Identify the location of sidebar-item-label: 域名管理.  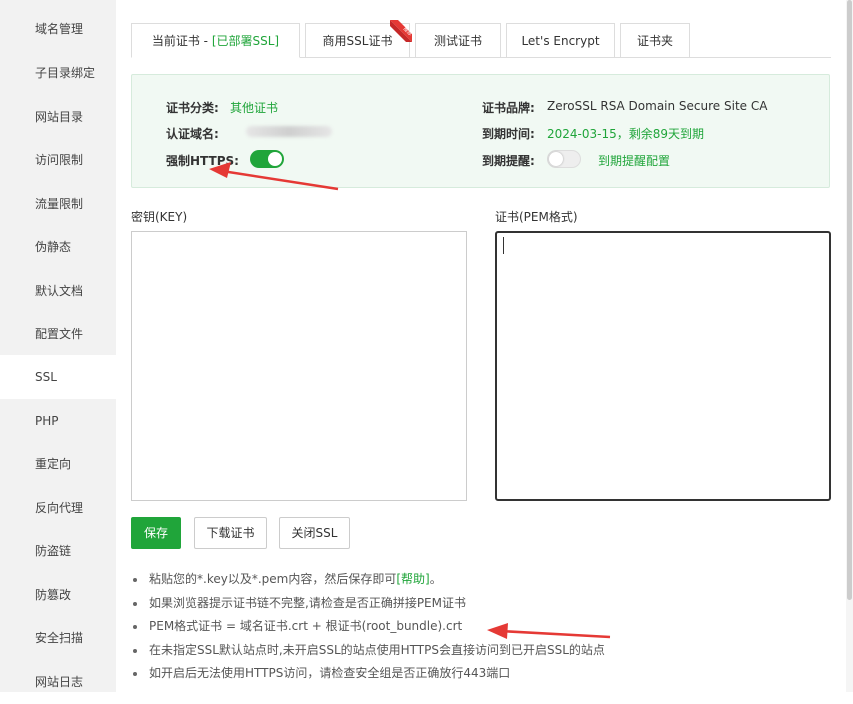
(59, 29).